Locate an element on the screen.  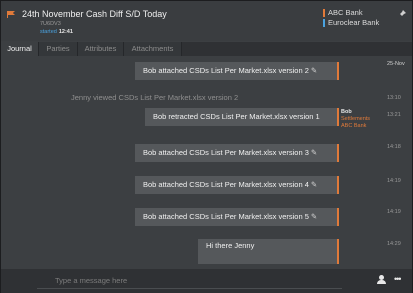
tab-attachments: Attachments is located at coordinates (153, 49).